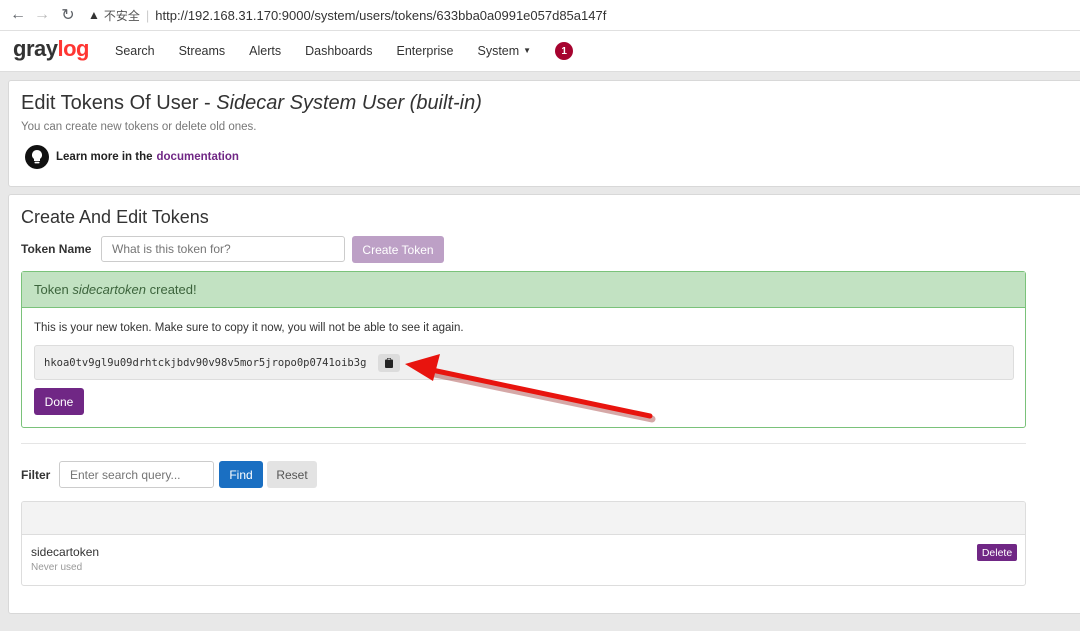  I want to click on clipboard-icon, so click(389, 362).